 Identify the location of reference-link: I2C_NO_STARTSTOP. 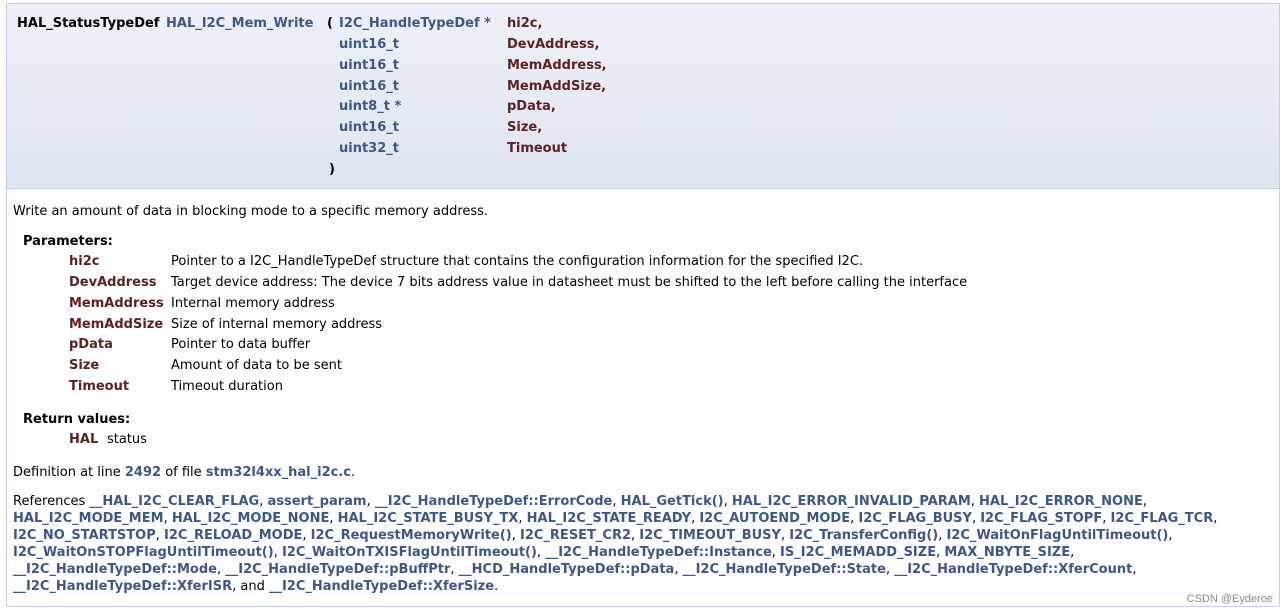
(84, 535).